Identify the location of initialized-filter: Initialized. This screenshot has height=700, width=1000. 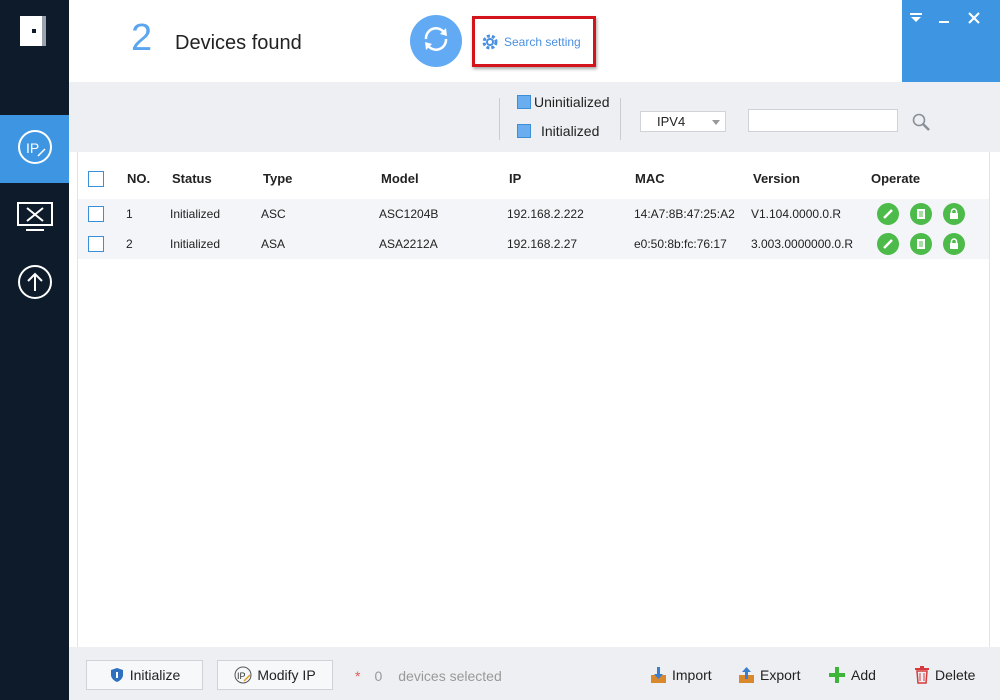
(558, 131).